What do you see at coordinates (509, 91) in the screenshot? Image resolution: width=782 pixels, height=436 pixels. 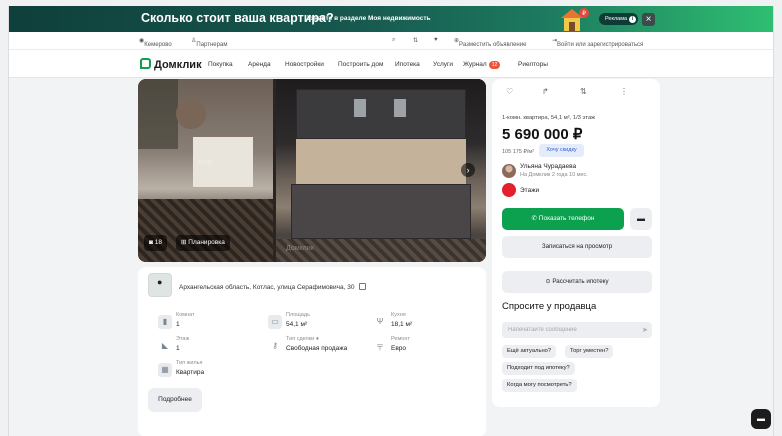 I see `heart-icon: ♡` at bounding box center [509, 91].